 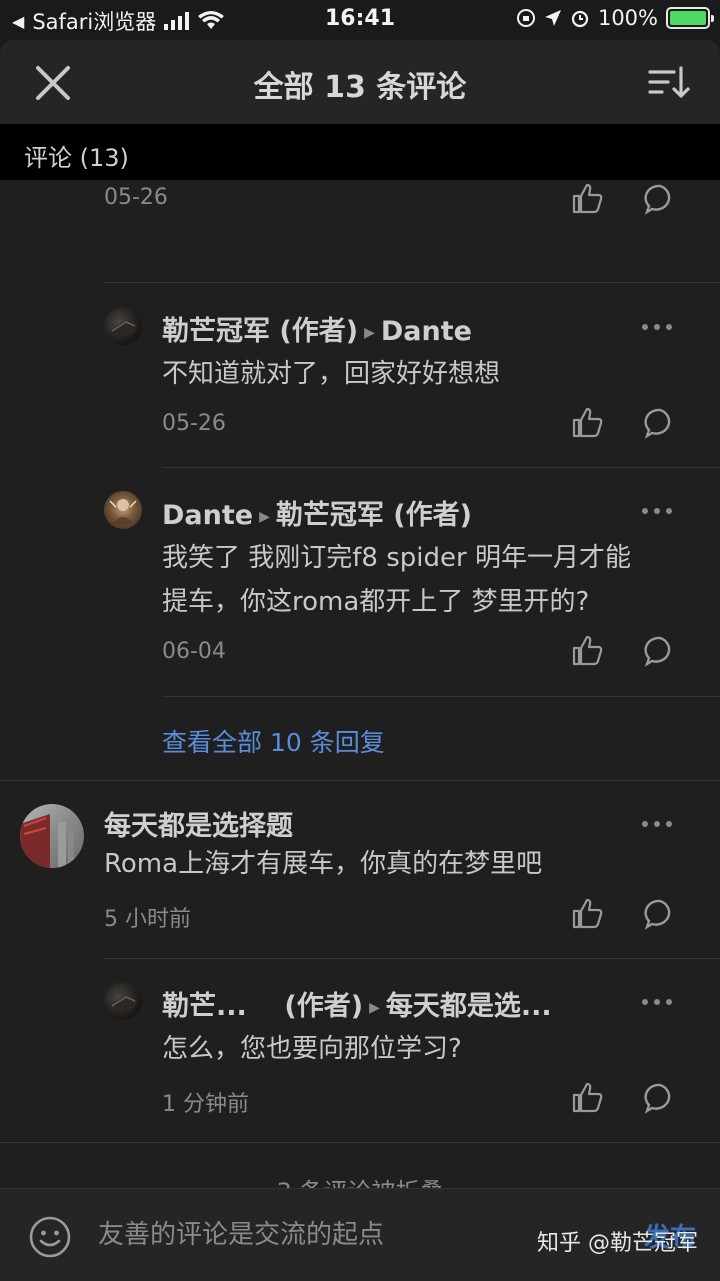 What do you see at coordinates (525, 18) in the screenshot?
I see `orientation-lock-icon` at bounding box center [525, 18].